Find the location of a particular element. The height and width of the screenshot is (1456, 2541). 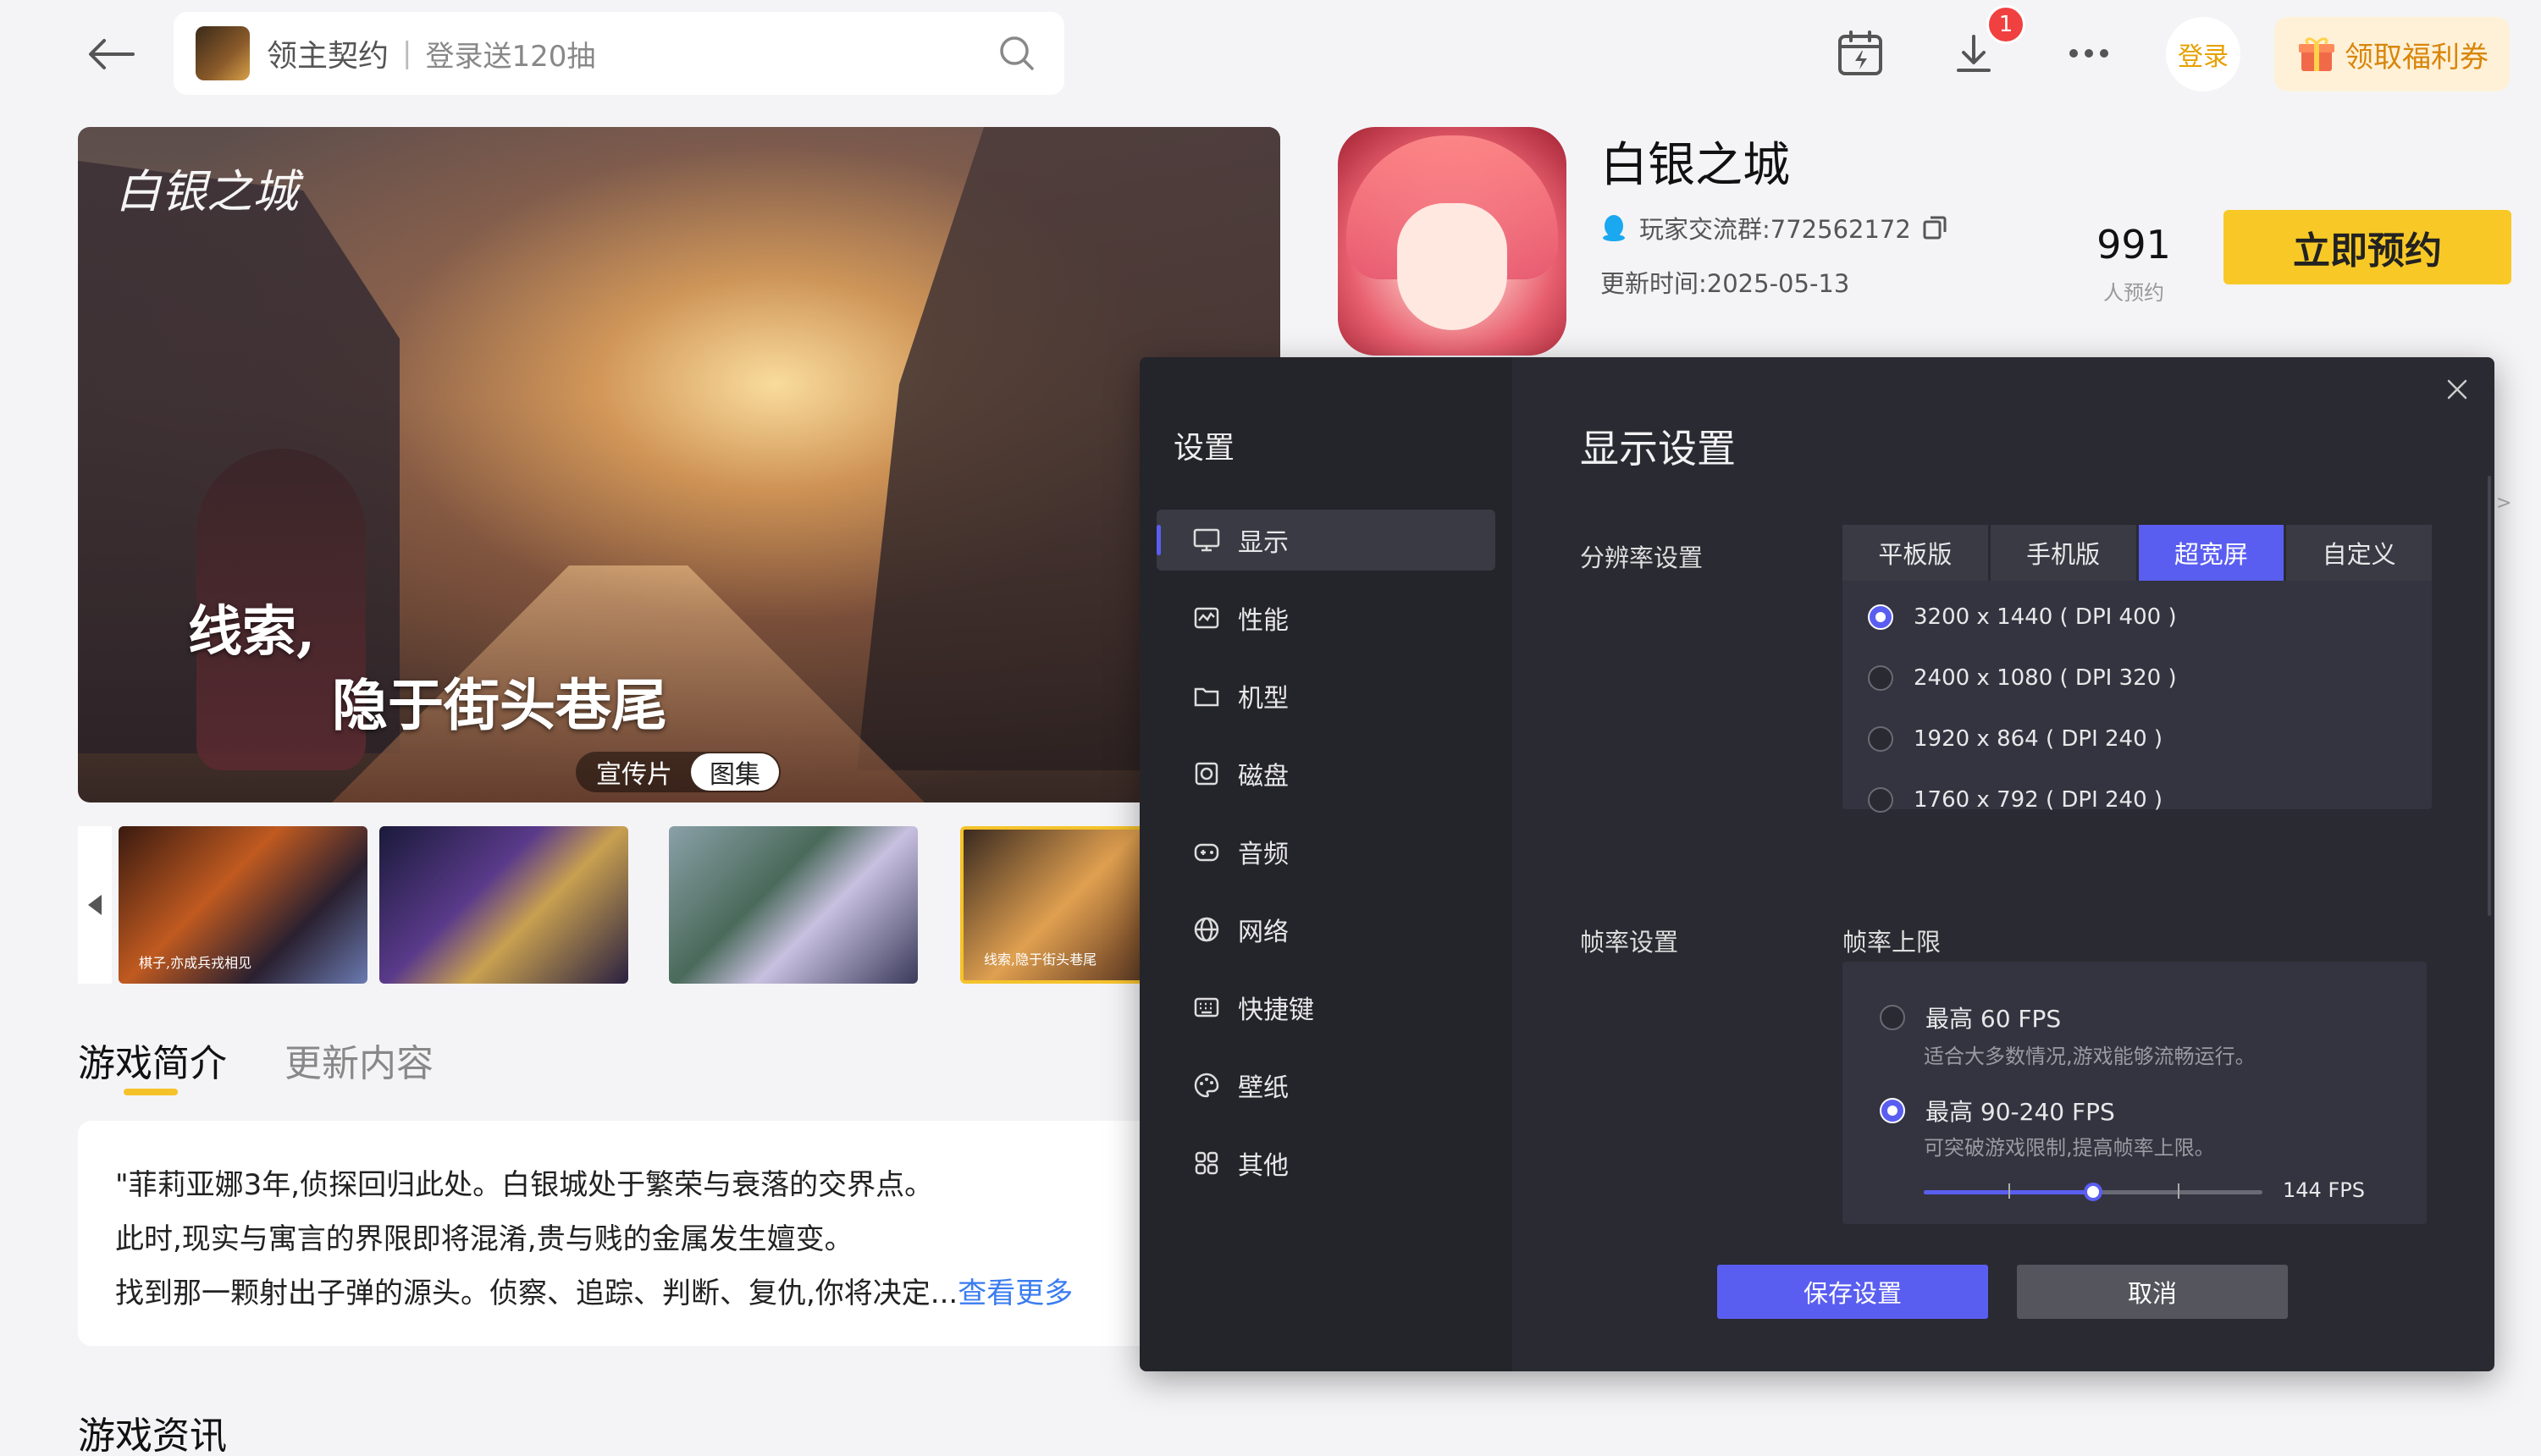

copy-icon is located at coordinates (1935, 227).